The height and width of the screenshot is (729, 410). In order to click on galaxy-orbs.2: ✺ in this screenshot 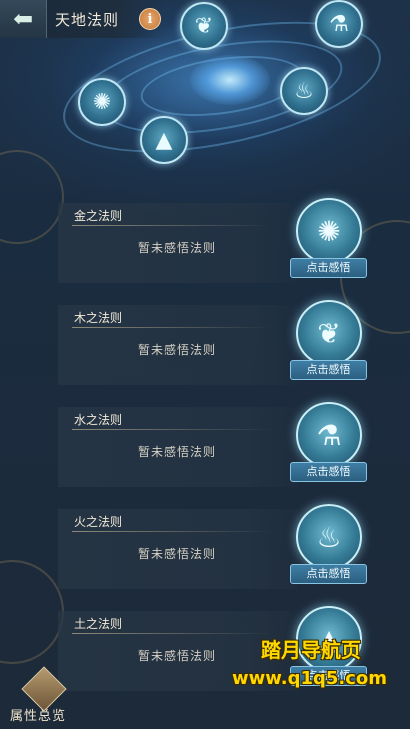, I will do `click(102, 102)`.